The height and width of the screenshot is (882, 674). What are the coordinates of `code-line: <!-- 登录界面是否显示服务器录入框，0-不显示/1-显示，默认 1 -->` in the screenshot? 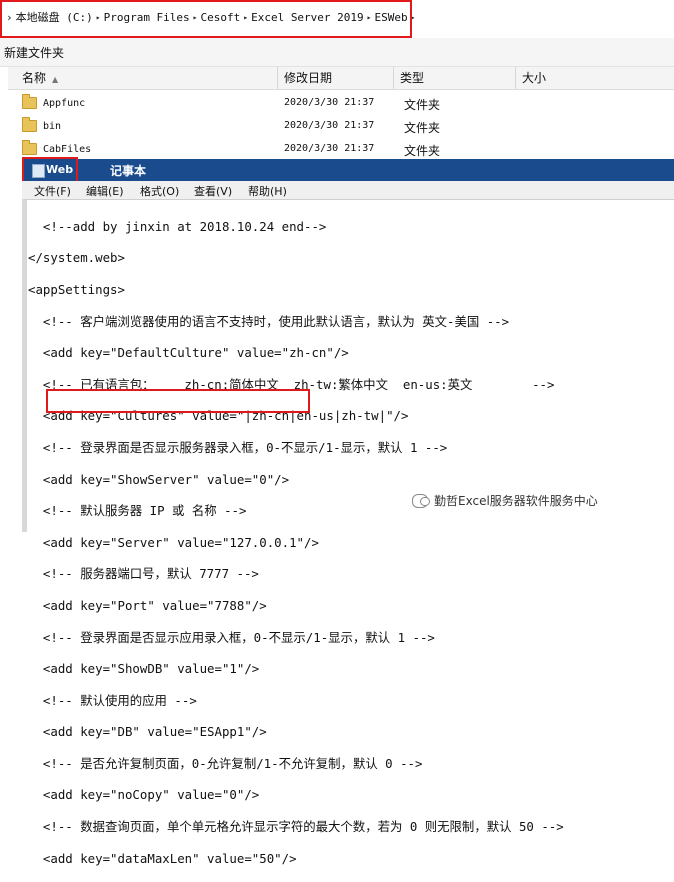 It's located at (238, 447).